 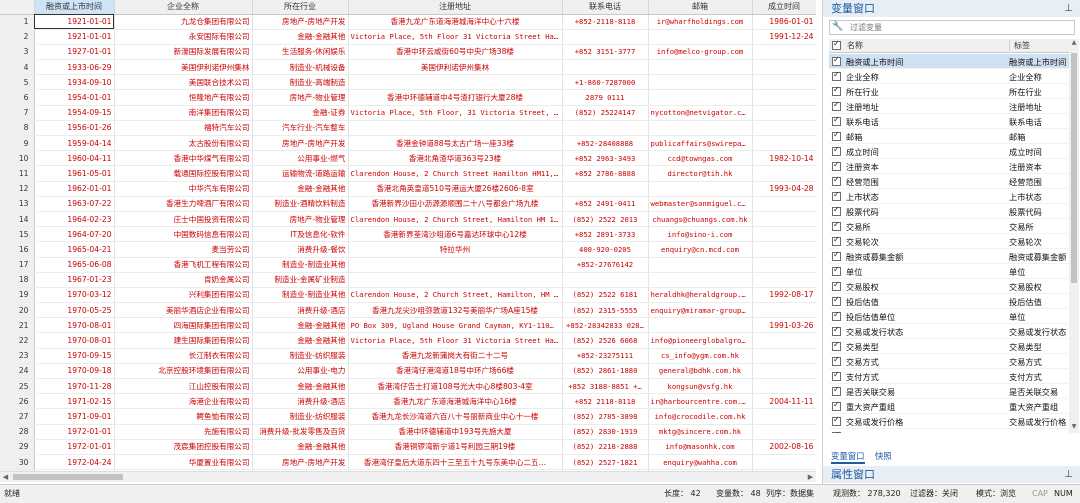 What do you see at coordinates (74, 265) in the screenshot?
I see `table-cell: 1965-06-08` at bounding box center [74, 265].